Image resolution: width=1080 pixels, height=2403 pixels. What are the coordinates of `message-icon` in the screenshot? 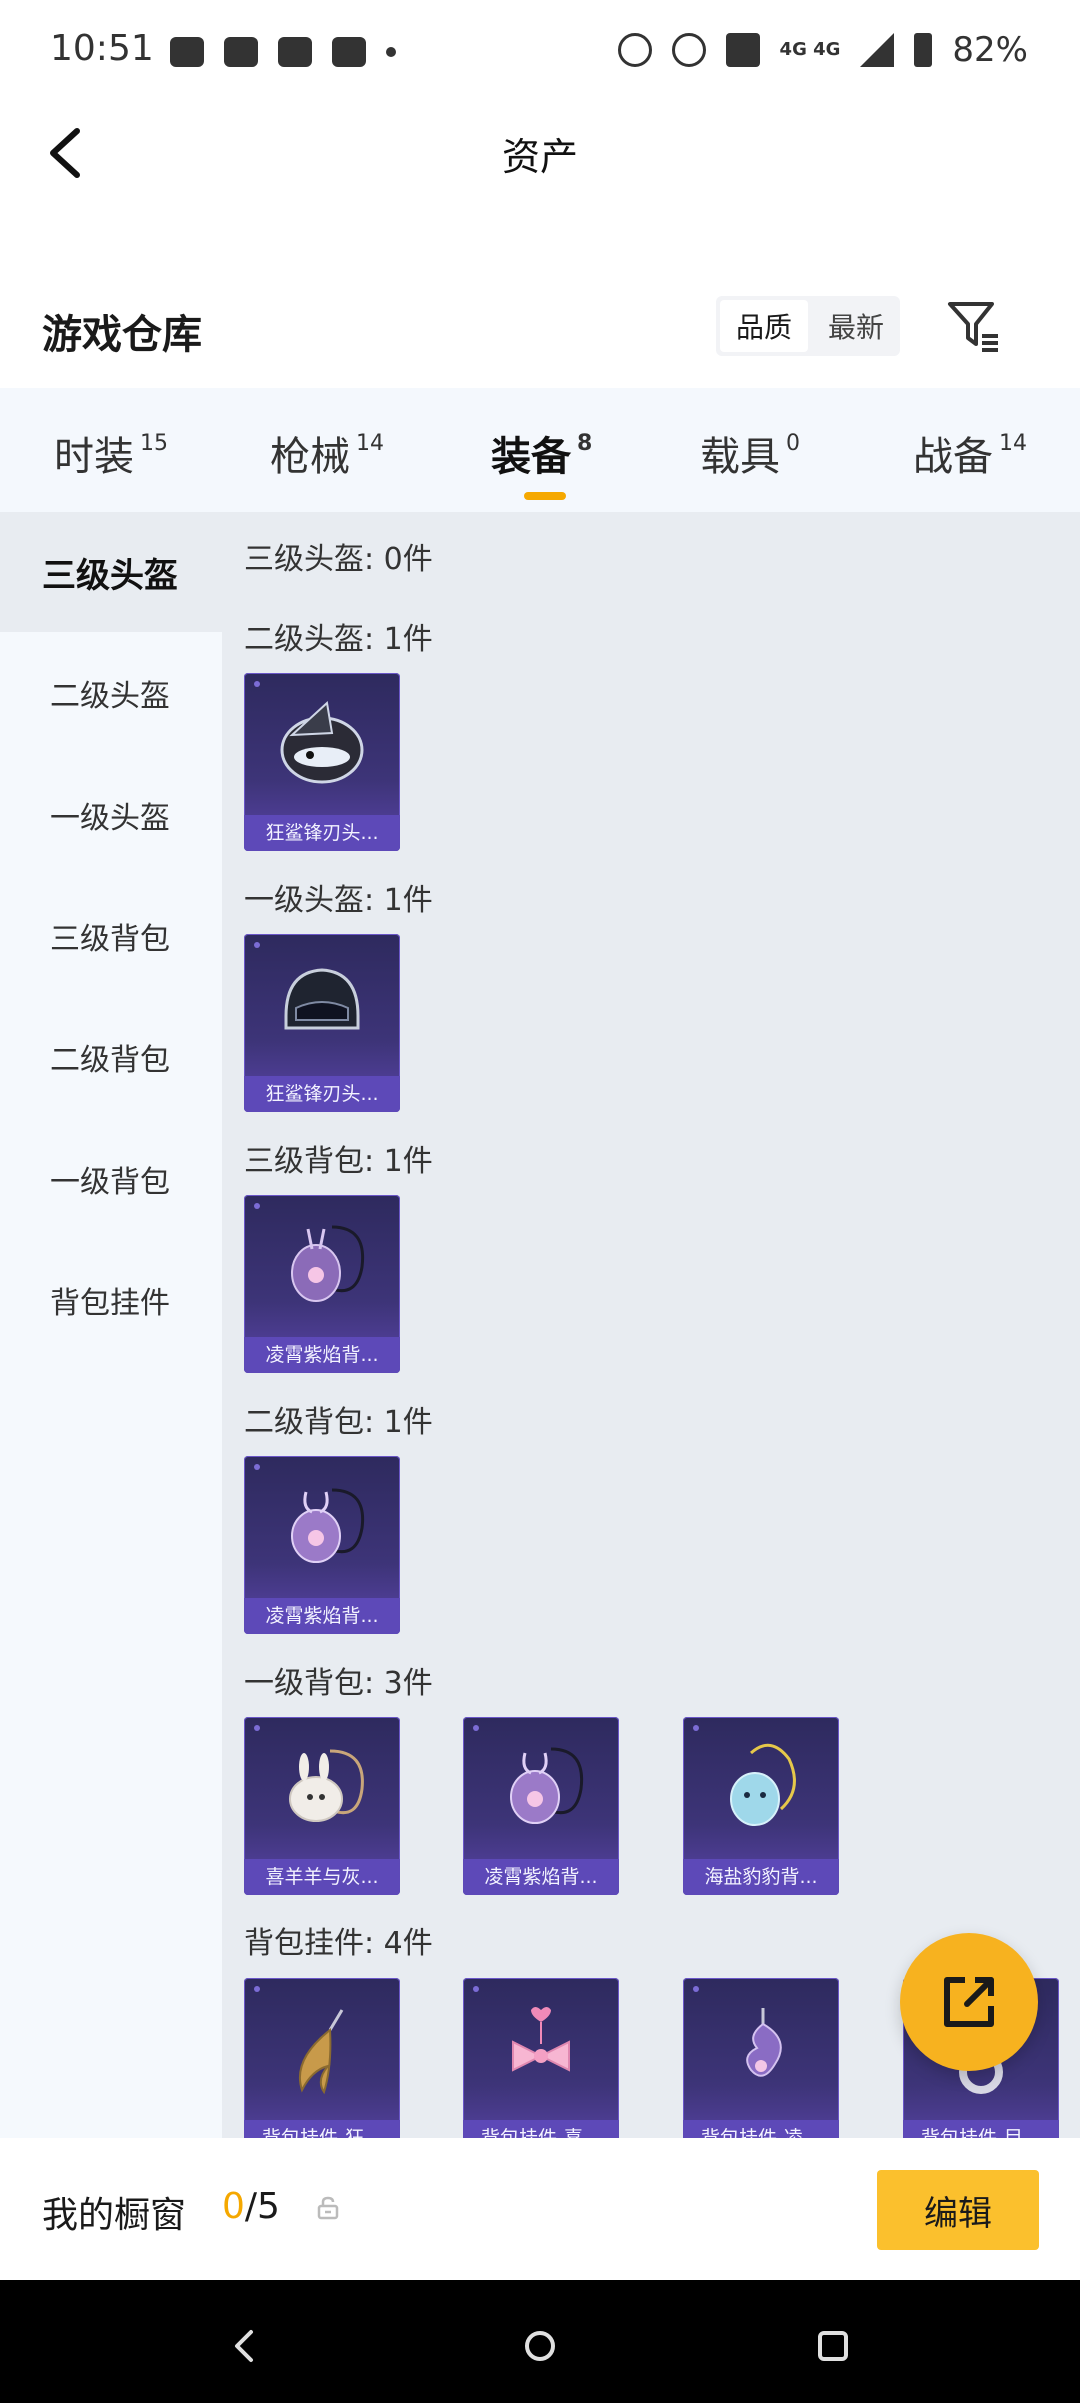 It's located at (187, 52).